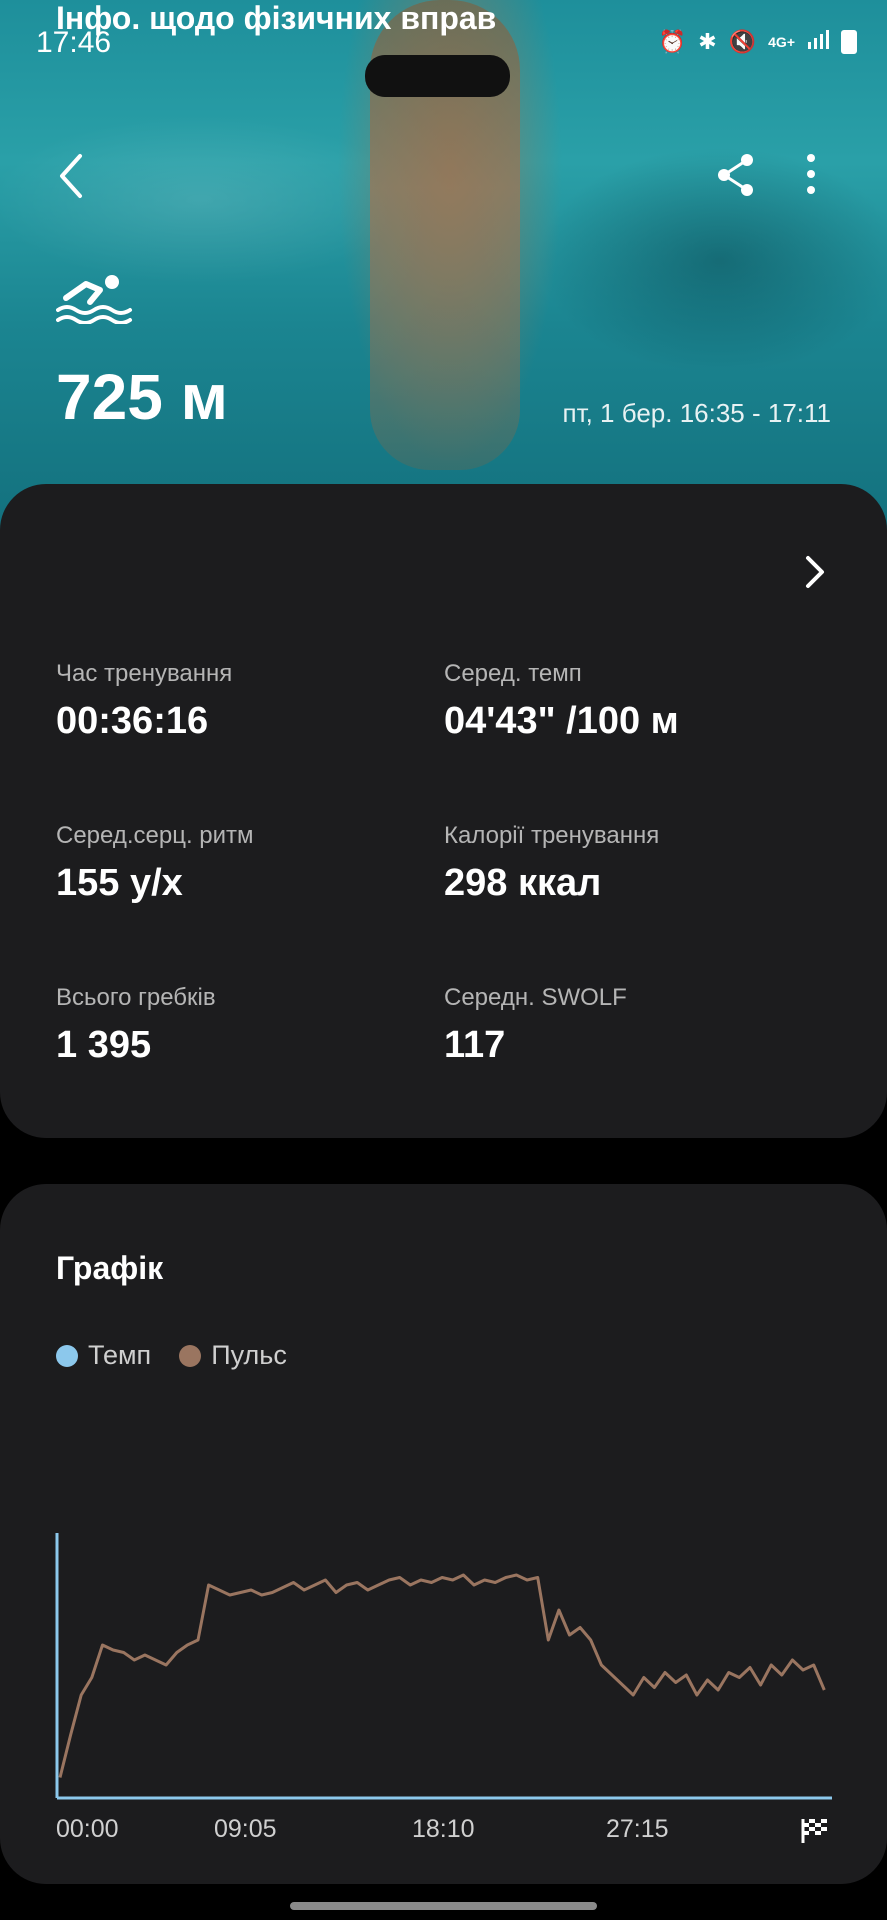 The width and height of the screenshot is (887, 1920). I want to click on chart-x-tick: 09:05, so click(245, 1829).